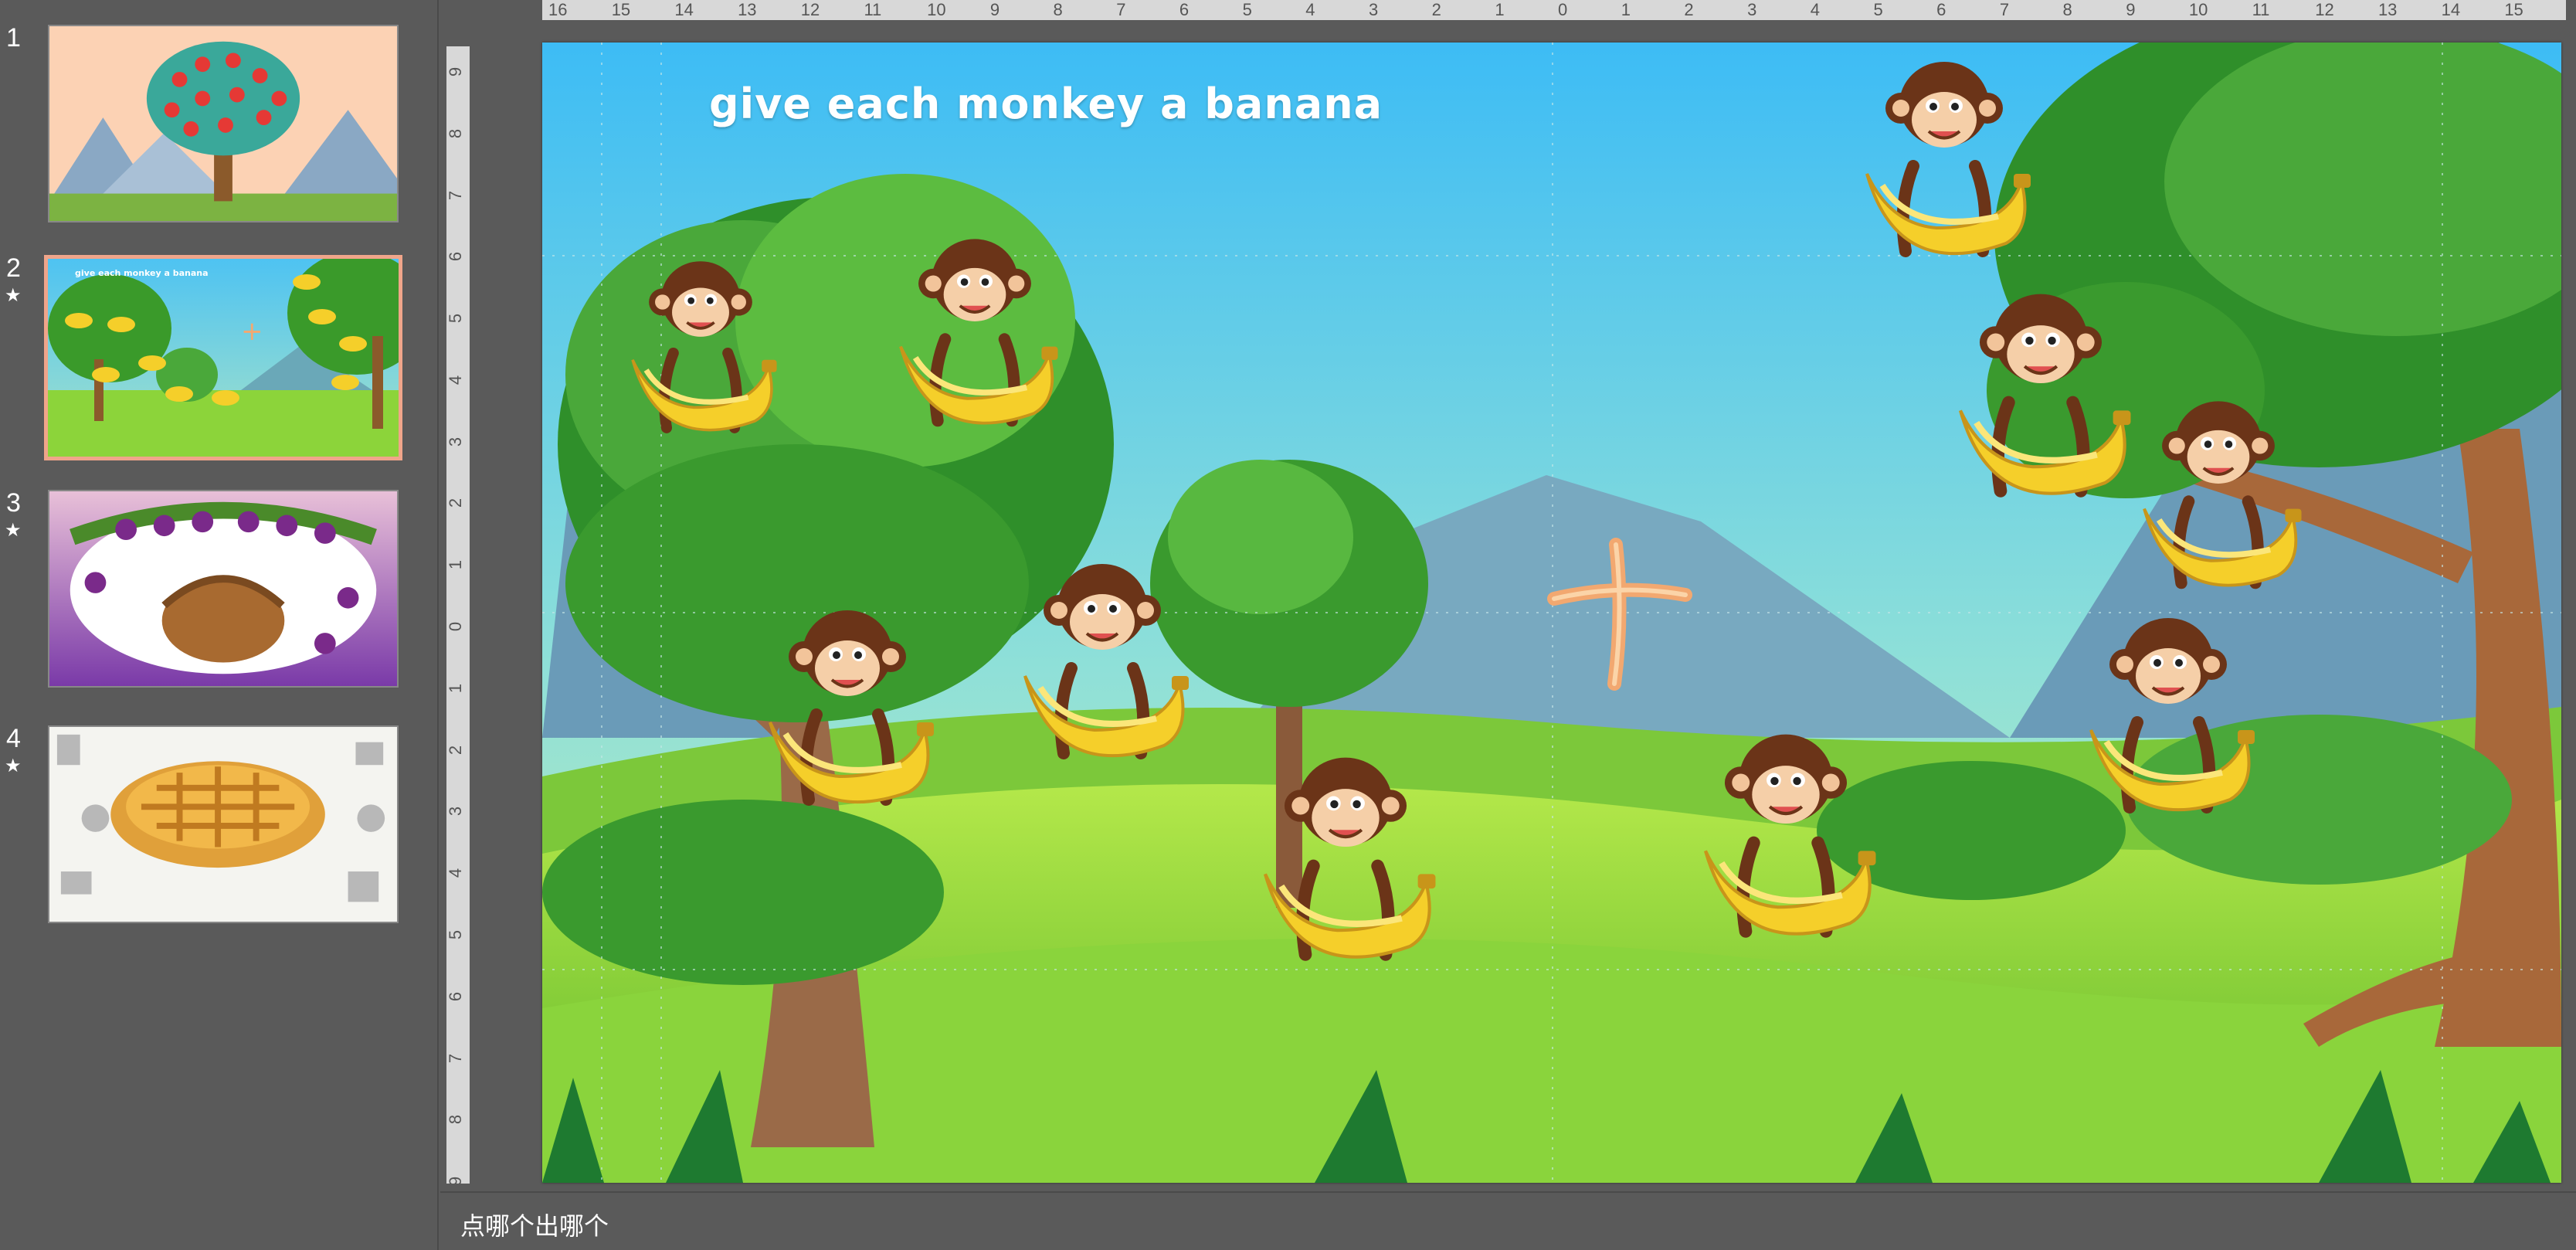 The height and width of the screenshot is (1250, 2576). What do you see at coordinates (558, 9) in the screenshot?
I see `ruler-tick-label: 16` at bounding box center [558, 9].